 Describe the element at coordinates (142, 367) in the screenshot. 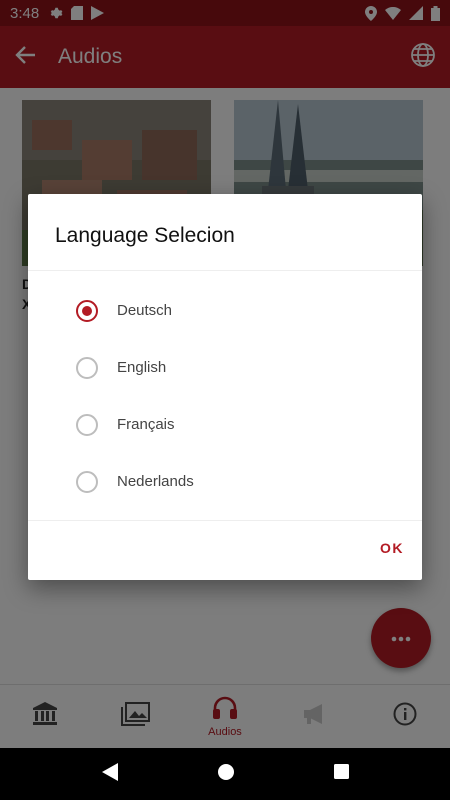

I see `option-label: English` at that location.